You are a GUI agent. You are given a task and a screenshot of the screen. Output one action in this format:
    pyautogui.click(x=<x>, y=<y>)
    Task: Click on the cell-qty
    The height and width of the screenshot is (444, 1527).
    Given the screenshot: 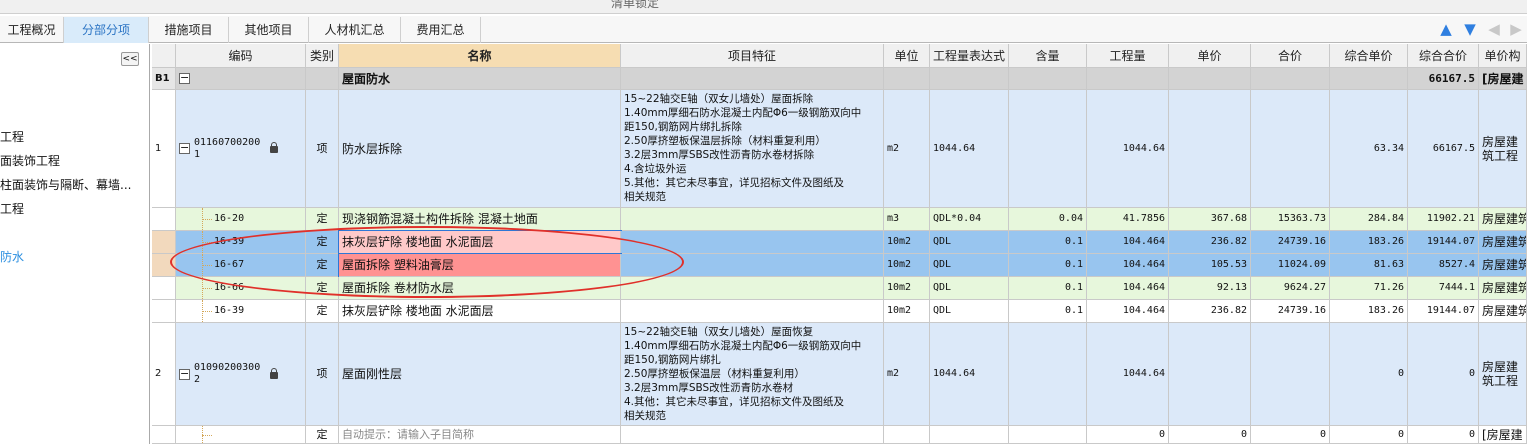 What is the action you would take?
    pyautogui.click(x=1128, y=79)
    